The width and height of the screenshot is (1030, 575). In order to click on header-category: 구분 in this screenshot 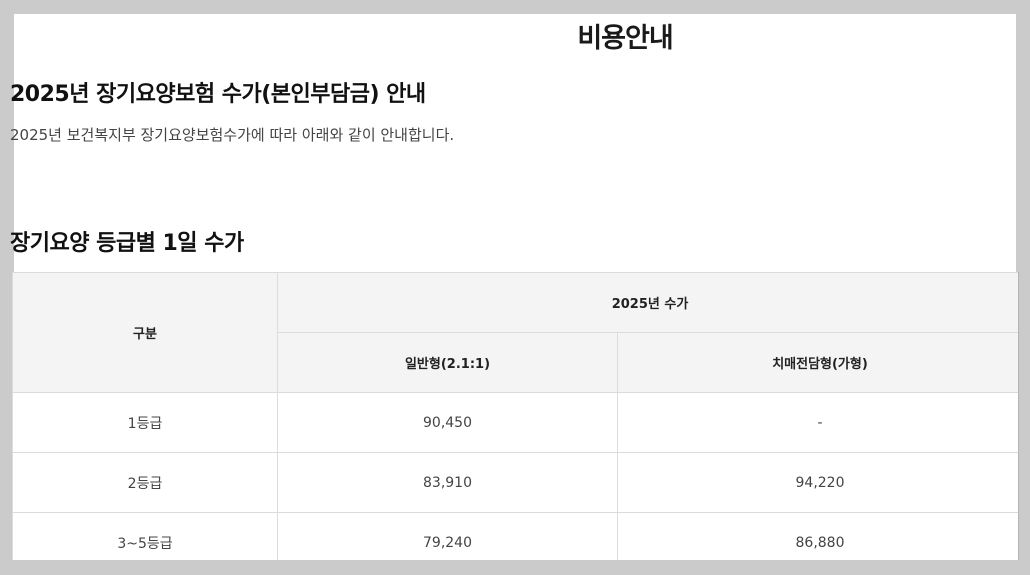, I will do `click(145, 332)`.